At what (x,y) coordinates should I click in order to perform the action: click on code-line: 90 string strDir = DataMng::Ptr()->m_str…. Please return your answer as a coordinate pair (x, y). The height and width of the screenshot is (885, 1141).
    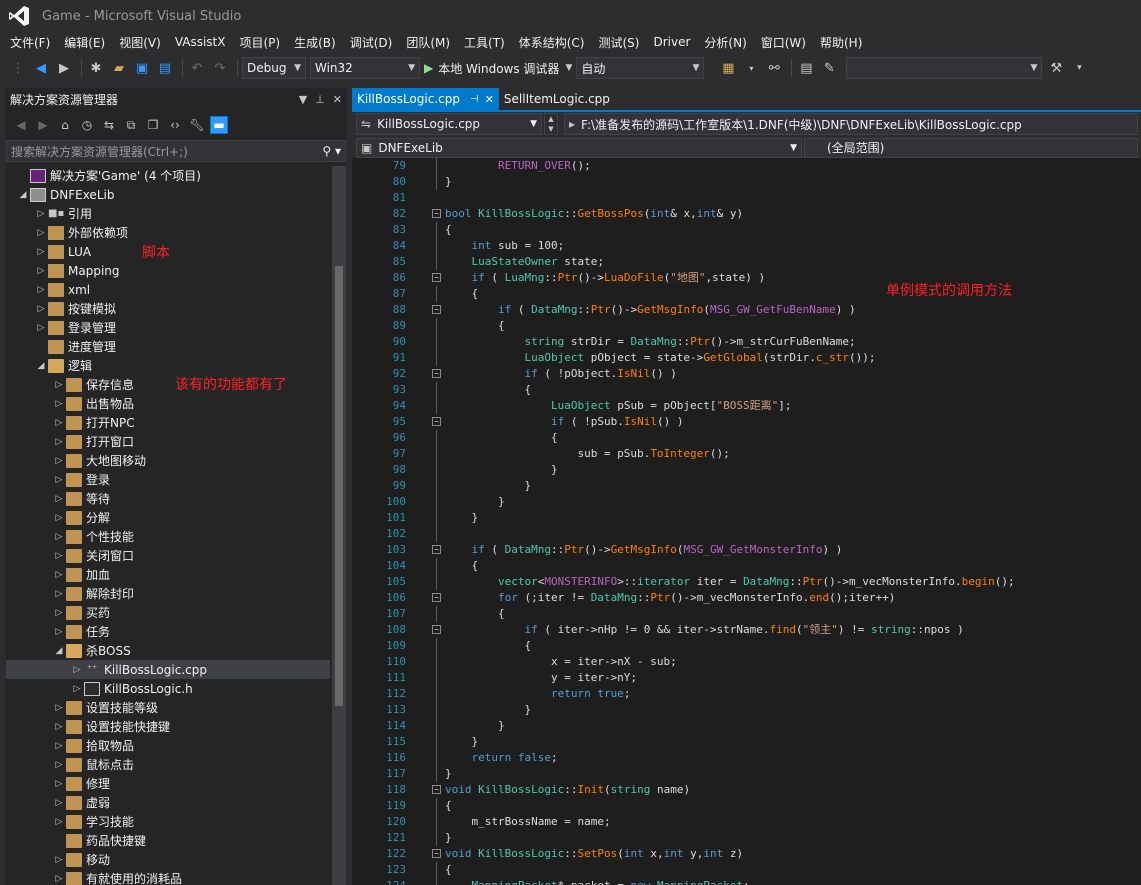
    Looking at the image, I should click on (746, 342).